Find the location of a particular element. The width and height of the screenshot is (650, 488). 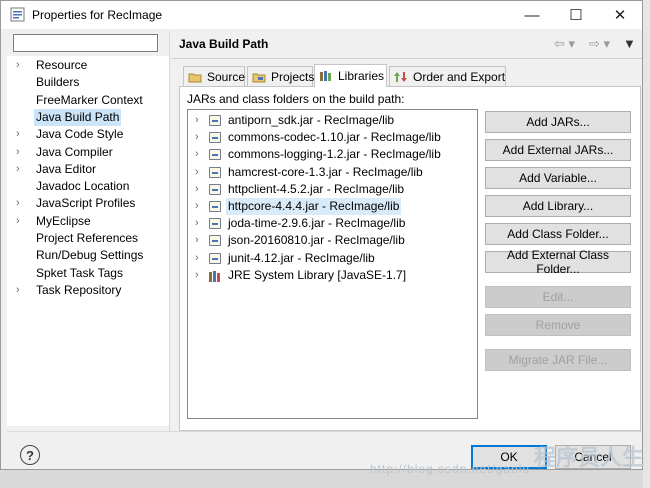

library-entry: › commons-codec-1.10.jar - RecImage/lib is located at coordinates (332, 137).